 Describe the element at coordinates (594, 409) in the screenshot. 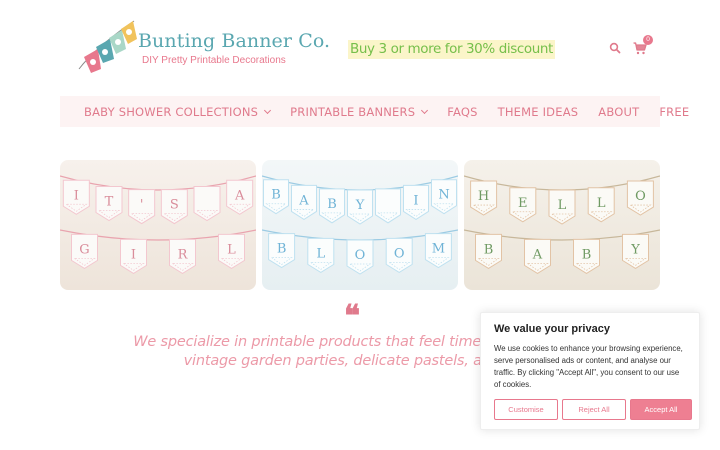

I see `reject-all-button: Reject All` at that location.